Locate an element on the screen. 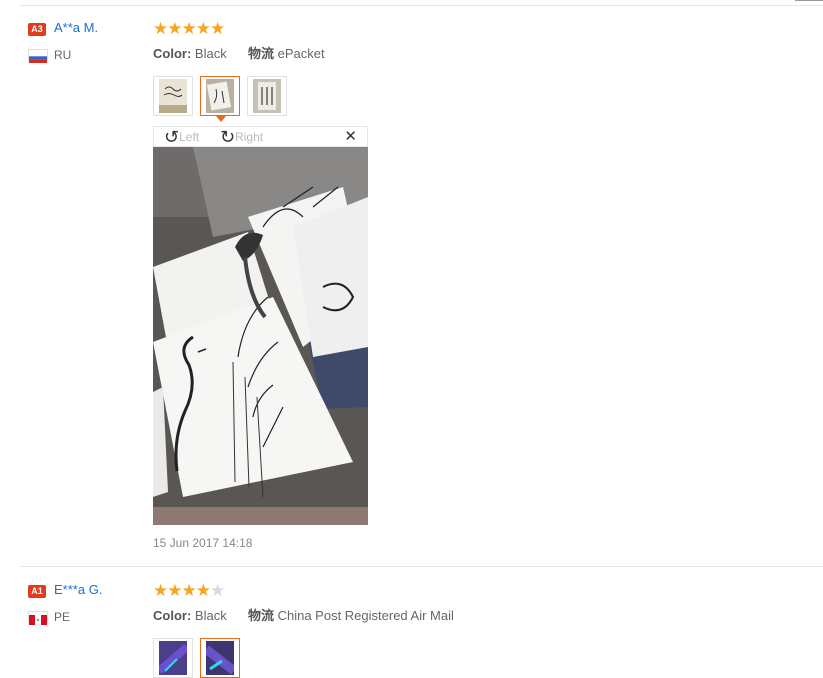  close-icon: ✕ is located at coordinates (350, 137).